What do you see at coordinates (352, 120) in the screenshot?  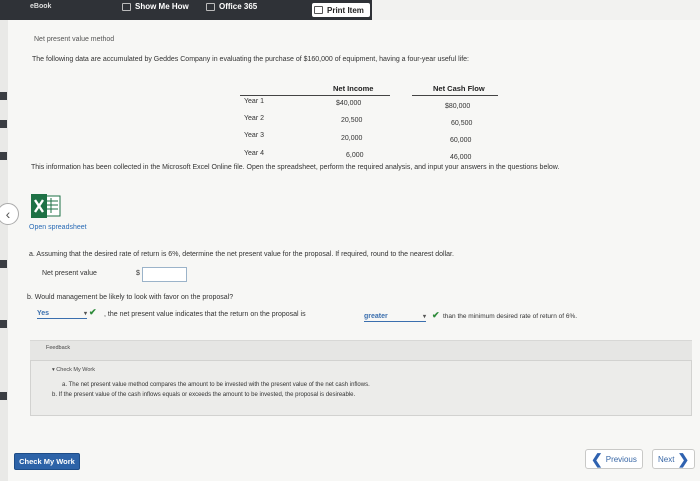 I see `table-cell-net-income: 20,500` at bounding box center [352, 120].